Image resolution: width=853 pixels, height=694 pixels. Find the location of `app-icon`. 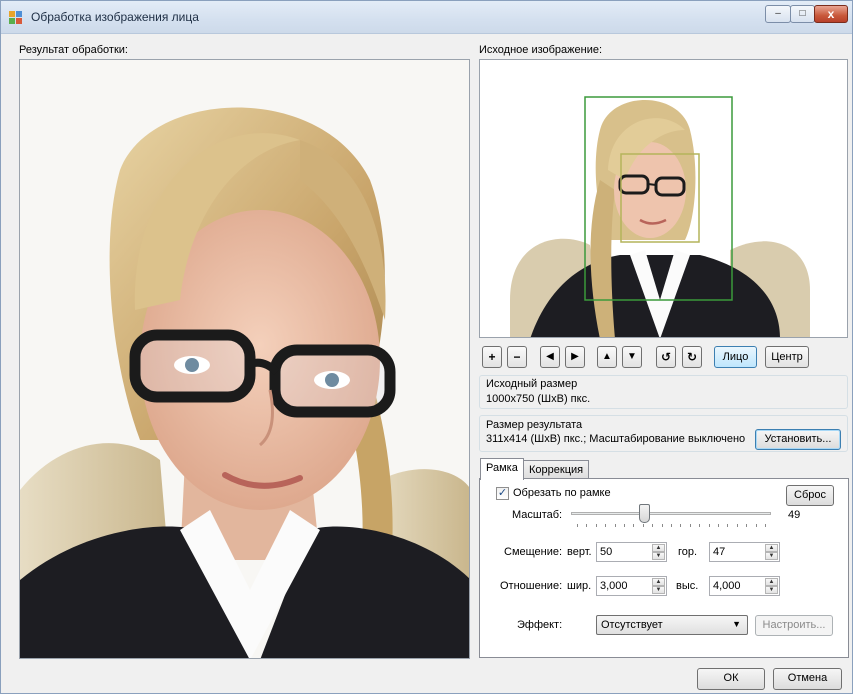

app-icon is located at coordinates (16, 18).